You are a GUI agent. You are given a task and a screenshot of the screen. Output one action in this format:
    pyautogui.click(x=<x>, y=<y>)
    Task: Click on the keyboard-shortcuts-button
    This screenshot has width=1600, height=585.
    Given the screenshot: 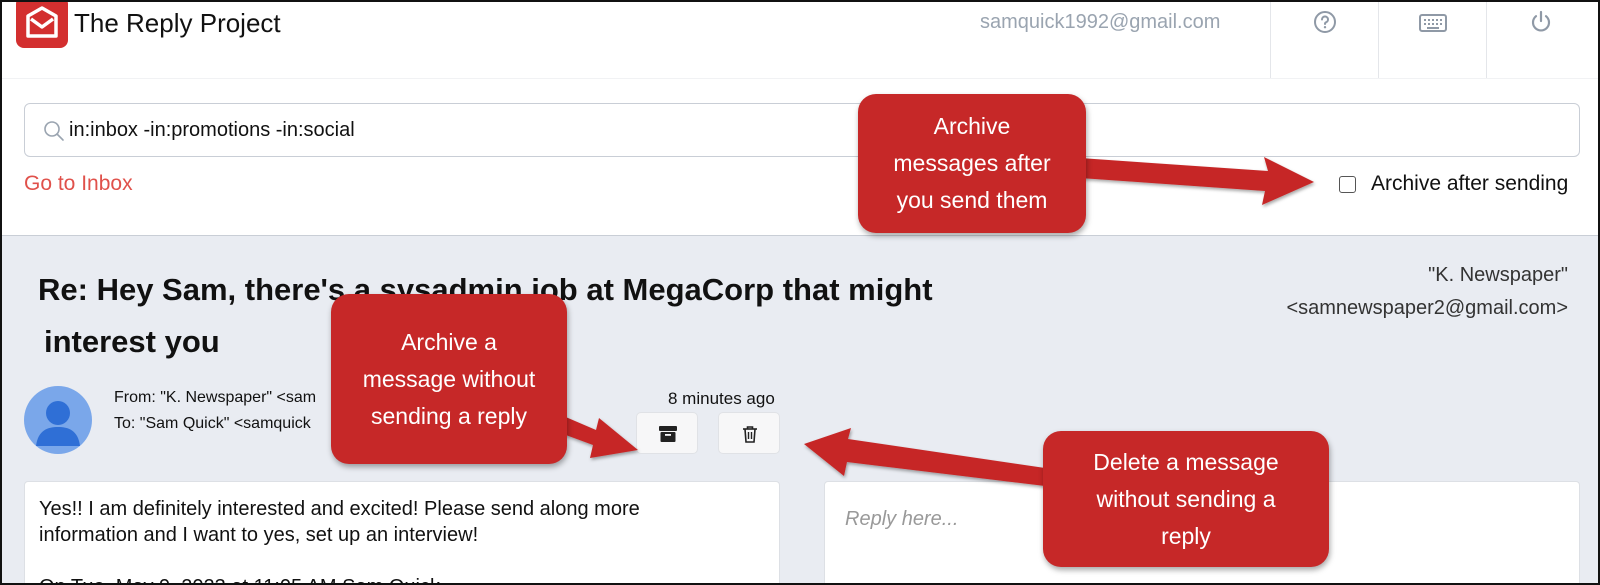 What is the action you would take?
    pyautogui.click(x=1432, y=40)
    